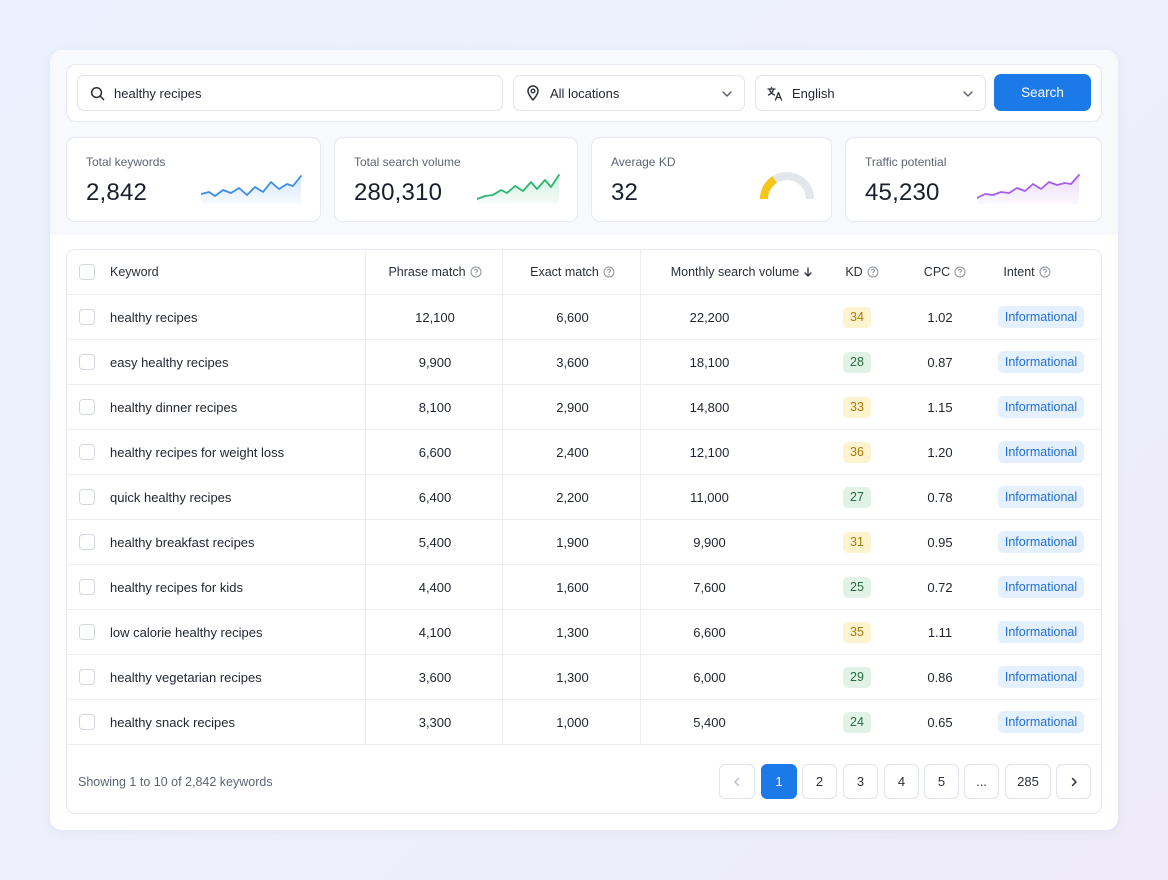 Image resolution: width=1168 pixels, height=880 pixels. I want to click on cpc-cell: 1.20, so click(940, 452).